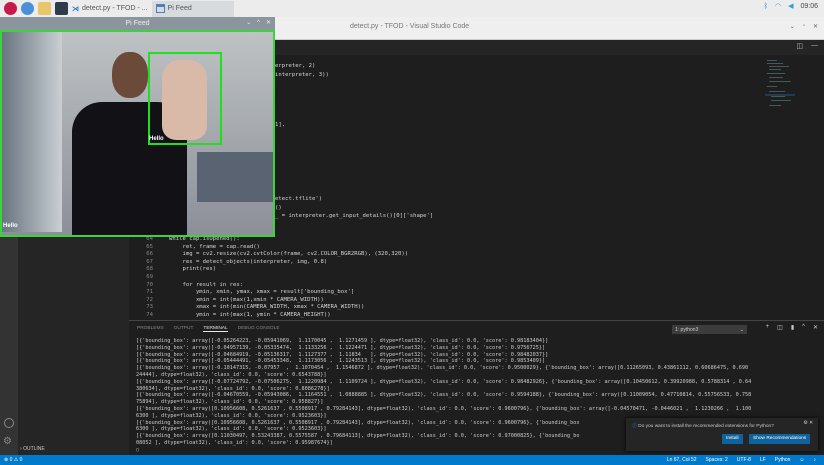 The height and width of the screenshot is (465, 824). What do you see at coordinates (741, 330) in the screenshot?
I see `chevron-down-icon: ⌄` at bounding box center [741, 330].